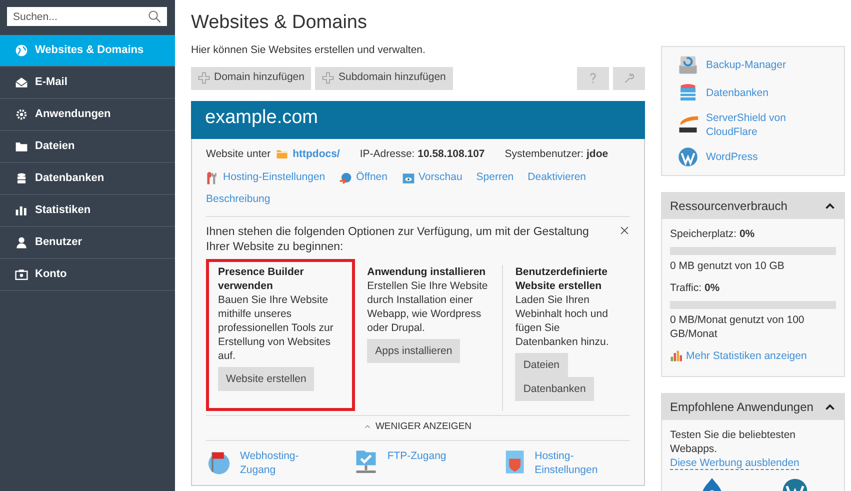 The height and width of the screenshot is (491, 851). What do you see at coordinates (557, 178) in the screenshot?
I see `action-link: Deaktivieren` at bounding box center [557, 178].